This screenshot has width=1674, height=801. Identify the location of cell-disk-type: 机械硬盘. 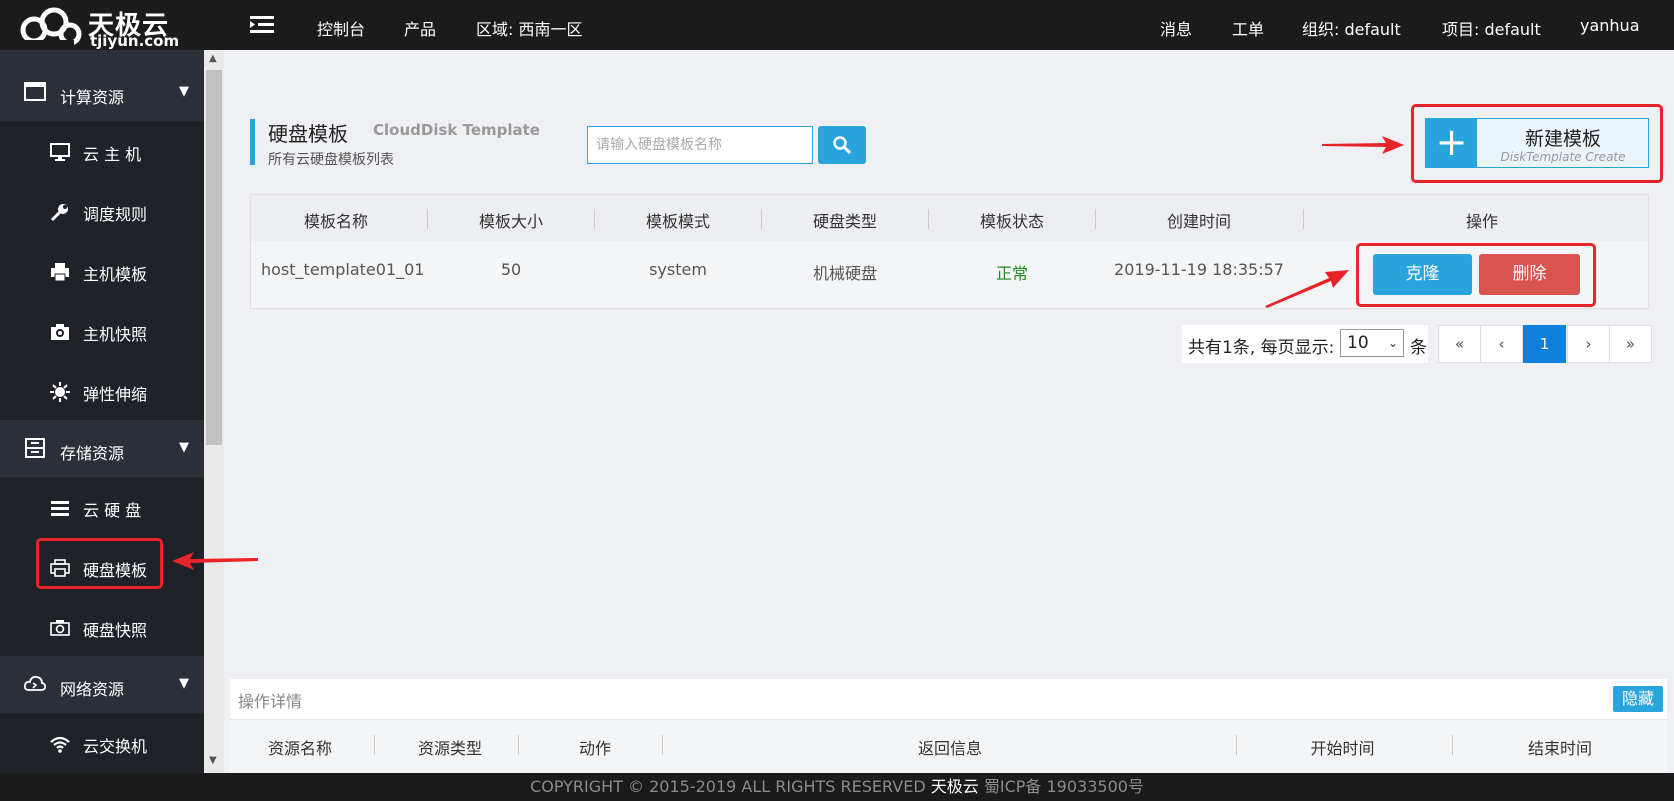
(844, 273).